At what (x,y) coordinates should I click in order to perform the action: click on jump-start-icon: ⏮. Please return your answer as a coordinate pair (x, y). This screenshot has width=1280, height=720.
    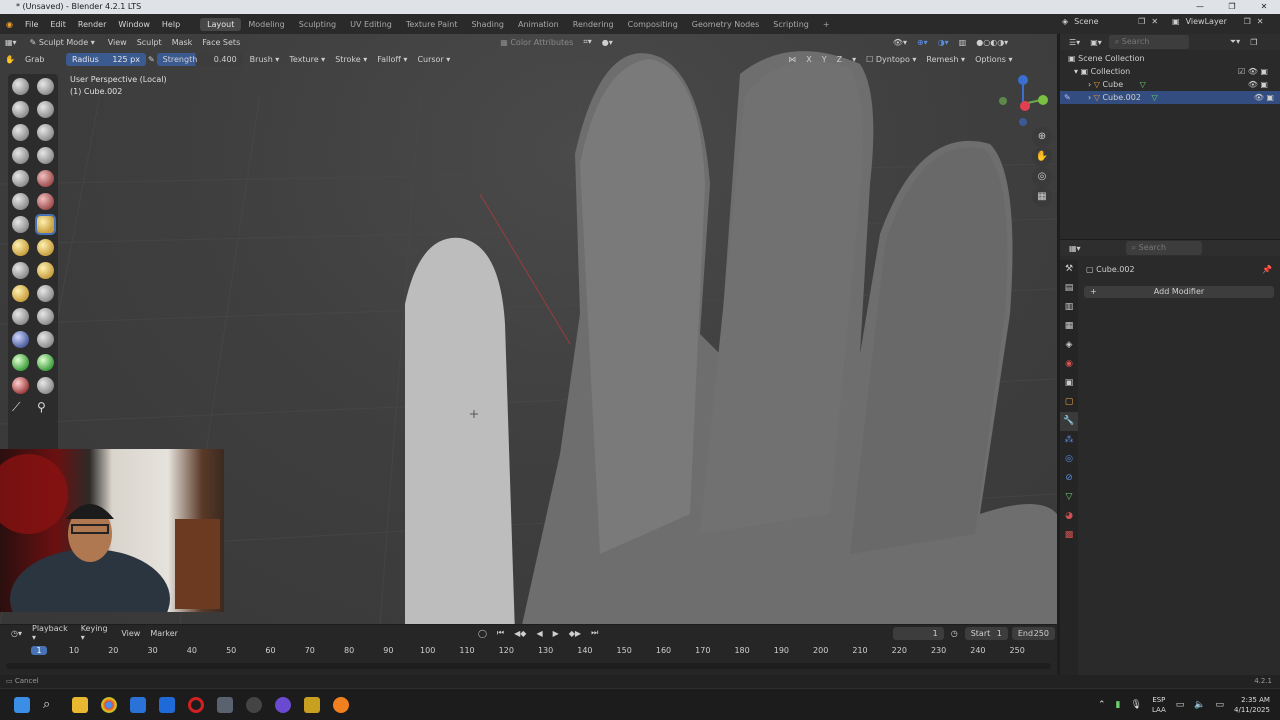
    Looking at the image, I should click on (500, 633).